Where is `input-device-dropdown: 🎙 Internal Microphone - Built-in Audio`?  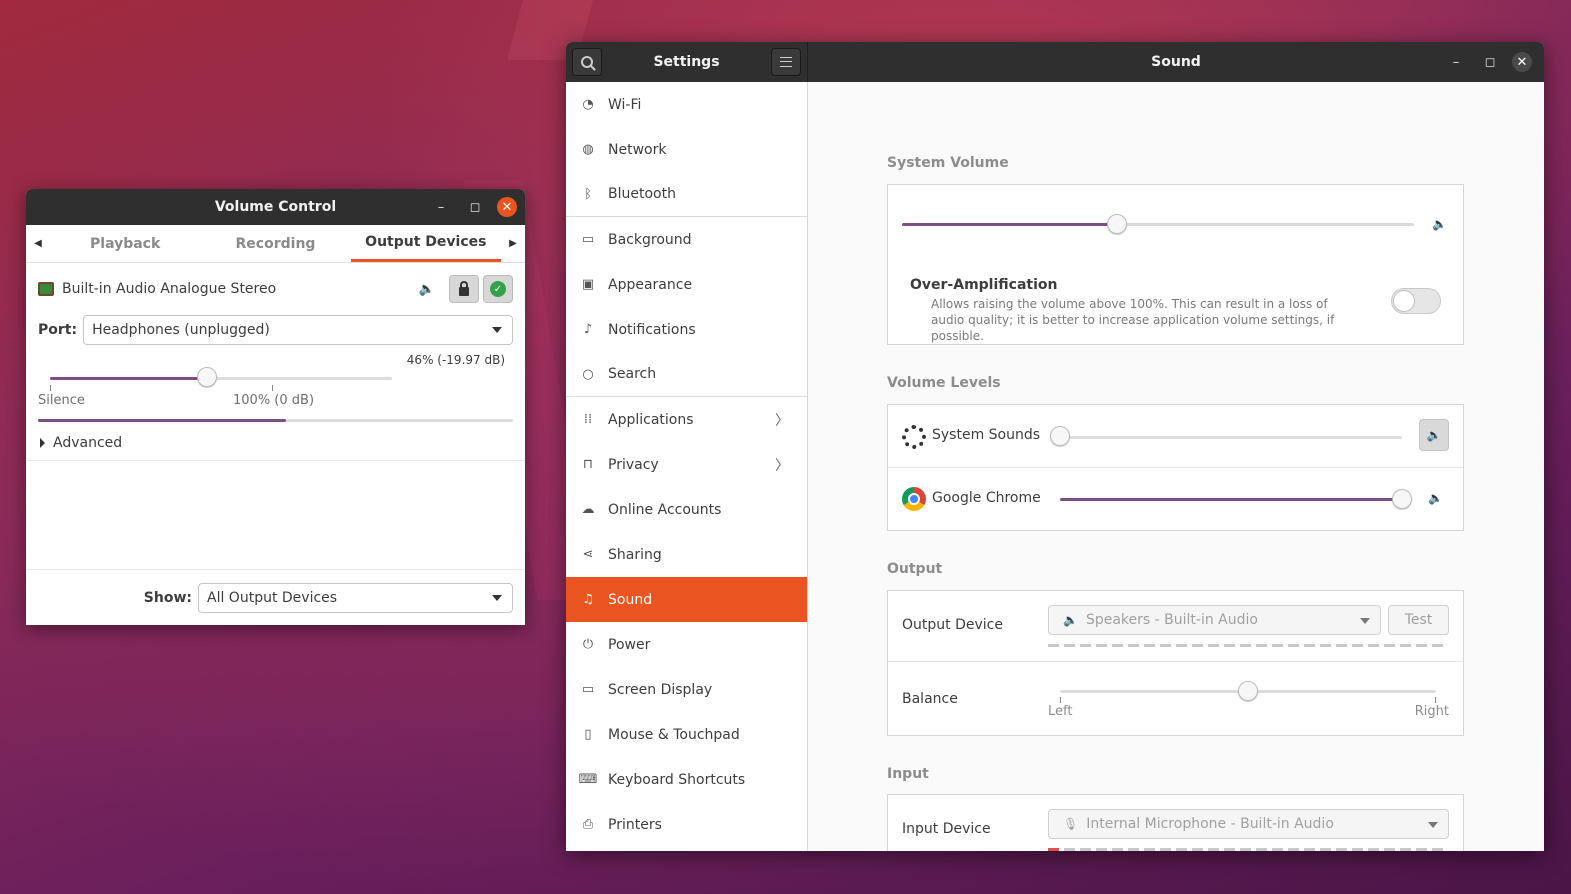 input-device-dropdown: 🎙 Internal Microphone - Built-in Audio is located at coordinates (1248, 824).